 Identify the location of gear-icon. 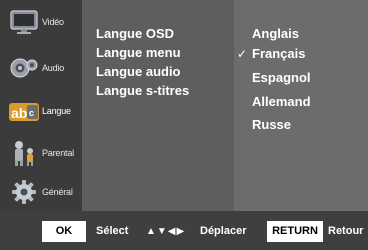
(24, 192).